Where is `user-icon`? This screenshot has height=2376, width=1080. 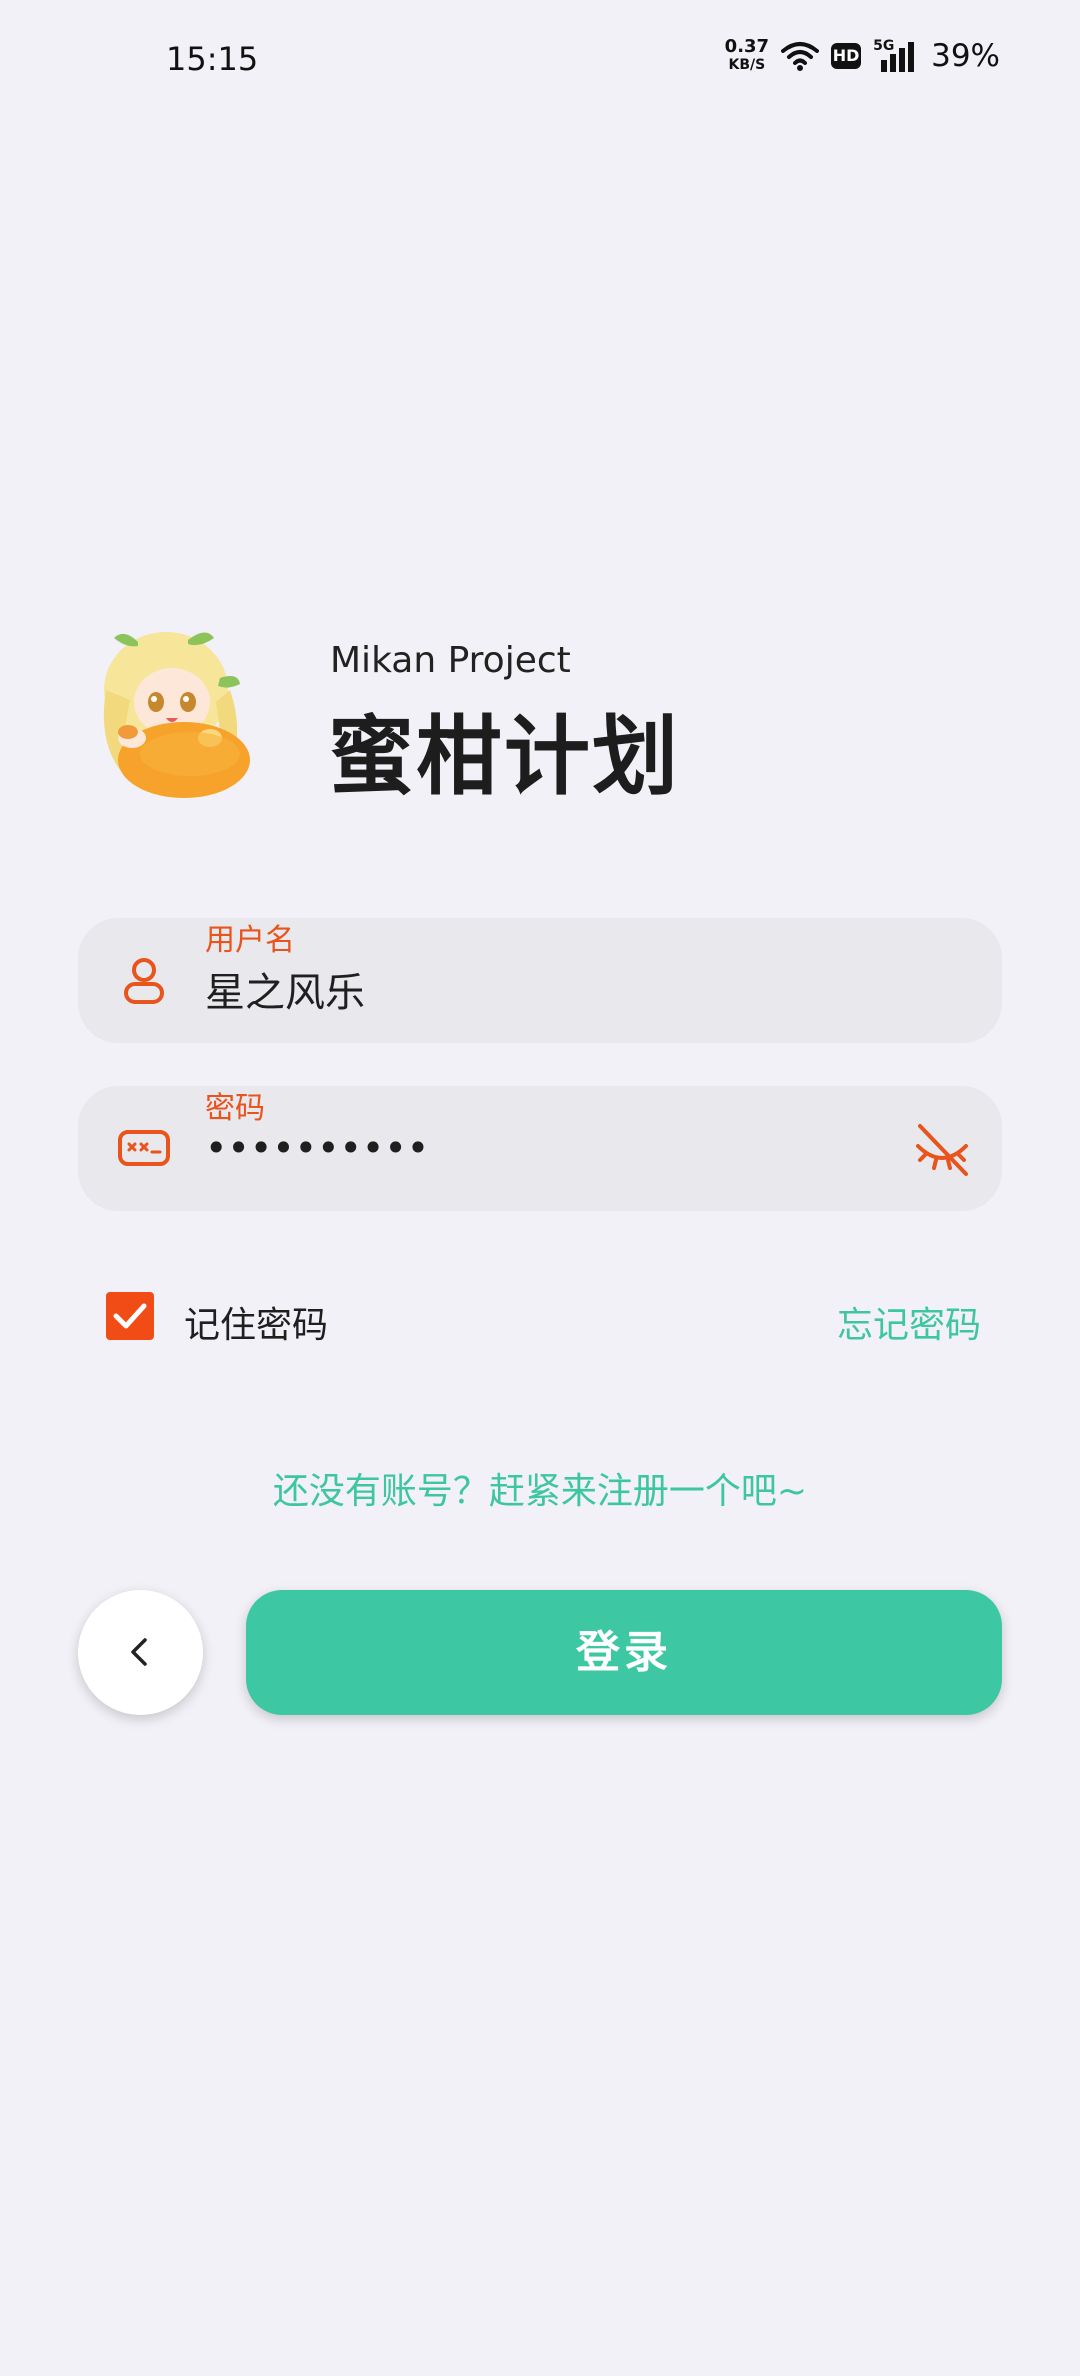
user-icon is located at coordinates (144, 981).